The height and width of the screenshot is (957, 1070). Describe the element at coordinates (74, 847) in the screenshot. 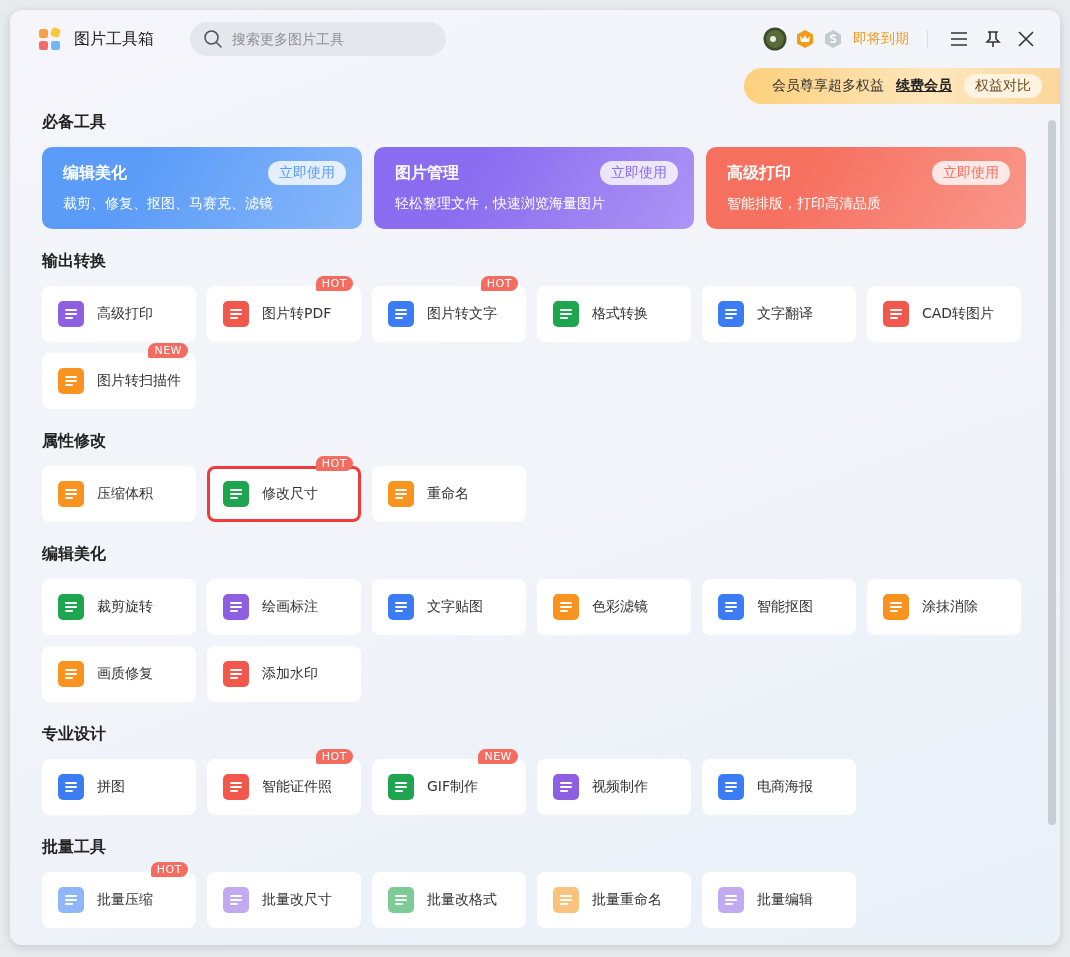

I see `section-title: 批量工具` at that location.